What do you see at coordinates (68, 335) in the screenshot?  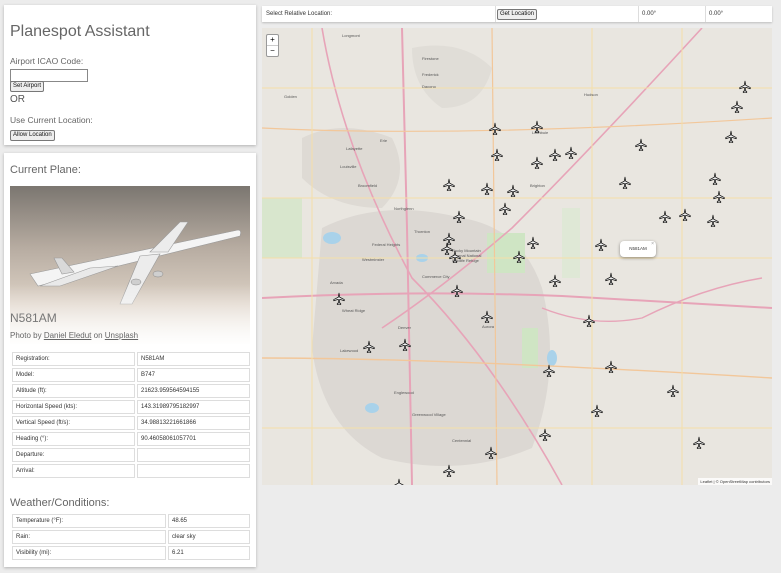 I see `photographer-link: Daniel Eledut` at bounding box center [68, 335].